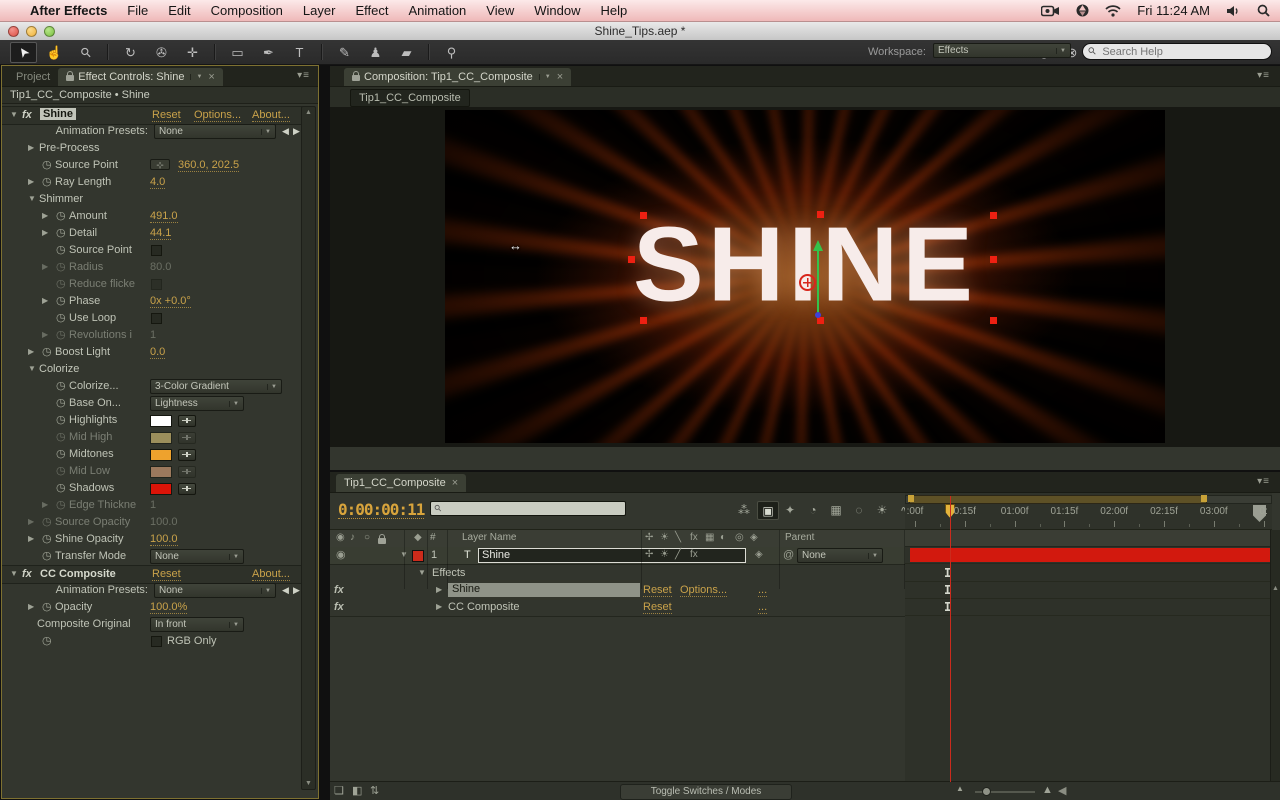 This screenshot has height=800, width=1280. Describe the element at coordinates (1090, 555) in the screenshot. I see `layer-duration-bar` at that location.